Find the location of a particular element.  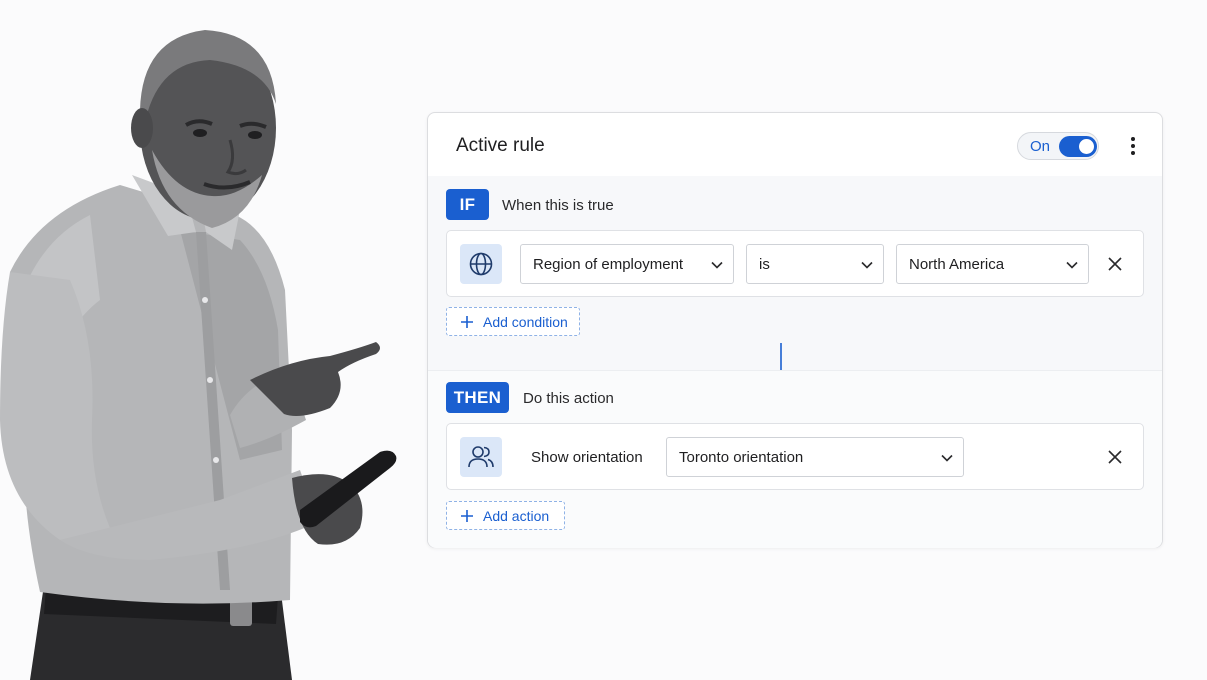

condition-row: Region of employment is North America is located at coordinates (795, 263).